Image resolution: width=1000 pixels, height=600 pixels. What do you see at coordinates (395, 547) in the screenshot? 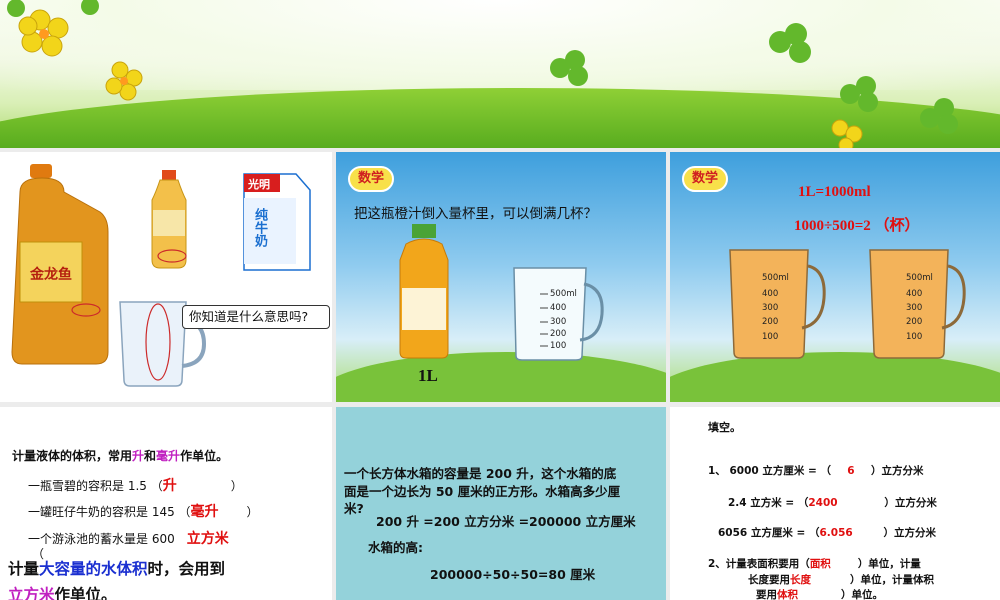
I see `height-label: 水箱的高:` at bounding box center [395, 547].